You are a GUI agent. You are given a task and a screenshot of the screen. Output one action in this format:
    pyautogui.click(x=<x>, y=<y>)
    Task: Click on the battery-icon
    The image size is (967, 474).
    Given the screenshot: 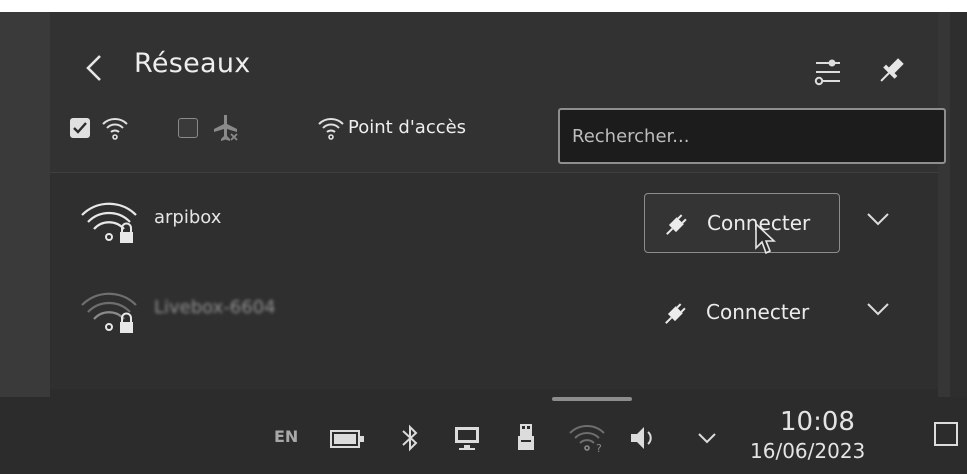 What is the action you would take?
    pyautogui.click(x=348, y=439)
    